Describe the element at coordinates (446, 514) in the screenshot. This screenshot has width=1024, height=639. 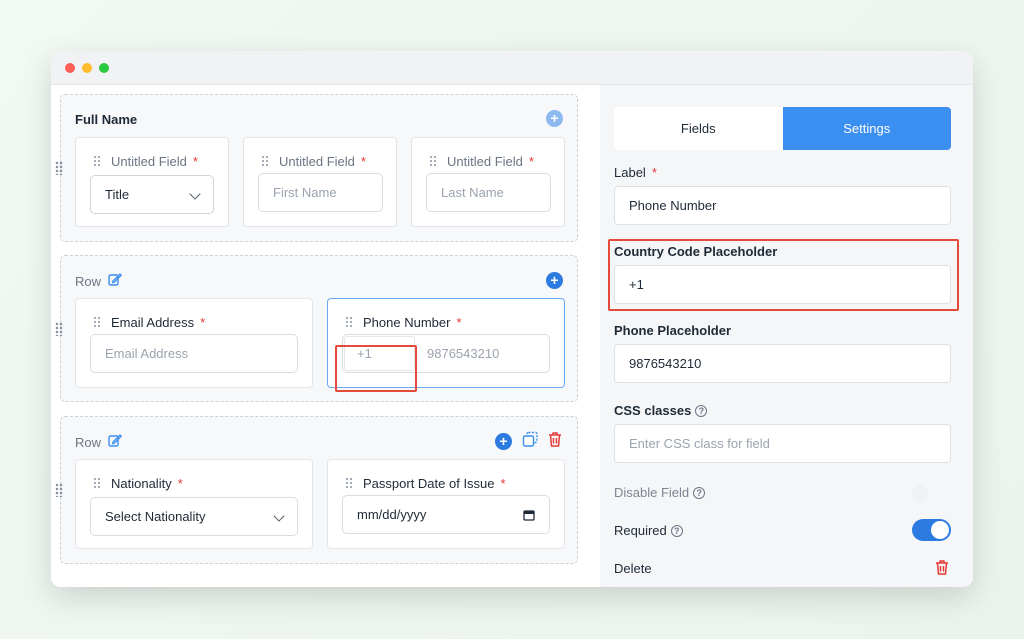
I see `passport-date-input: mm/dd/yyyy` at that location.